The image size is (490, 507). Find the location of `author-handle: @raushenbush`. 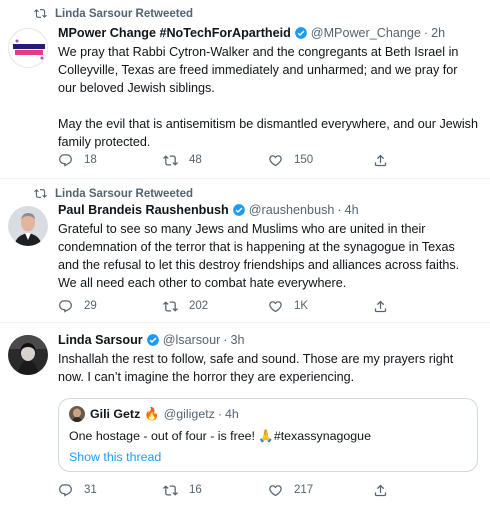

author-handle: @raushenbush is located at coordinates (292, 210).